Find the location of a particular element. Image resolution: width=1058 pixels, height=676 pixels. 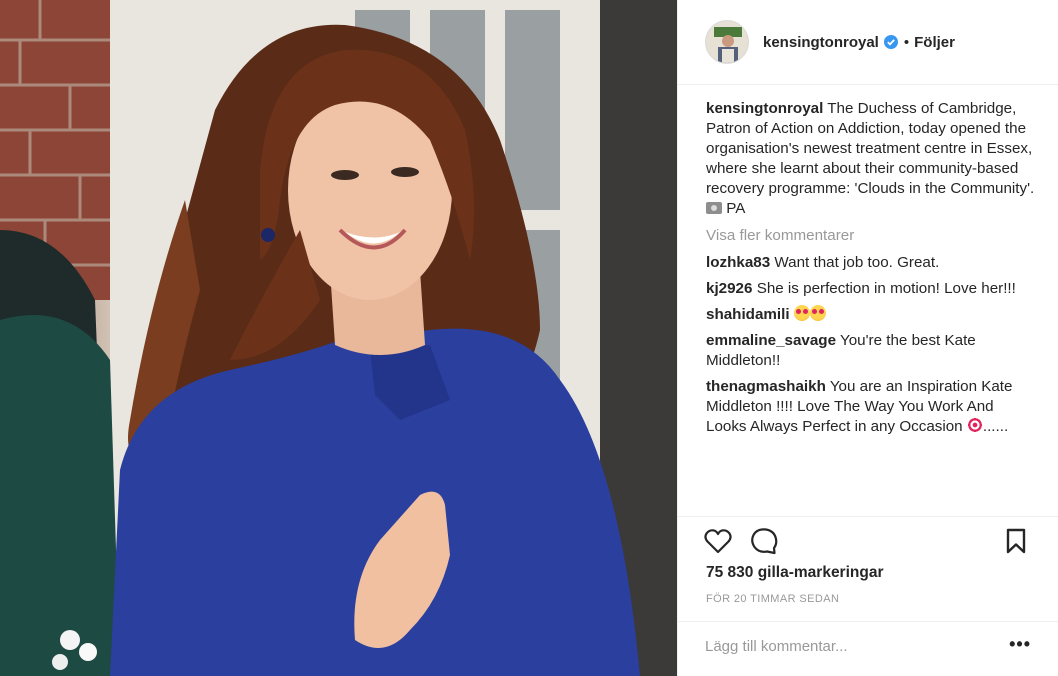

heart-icon is located at coordinates (718, 541).